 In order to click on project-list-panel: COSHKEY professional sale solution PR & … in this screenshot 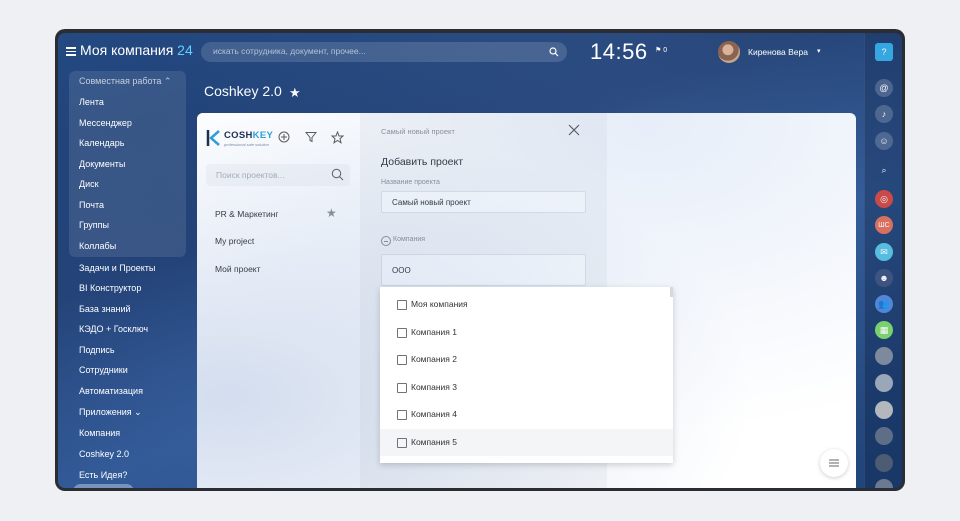, I will do `click(278, 300)`.